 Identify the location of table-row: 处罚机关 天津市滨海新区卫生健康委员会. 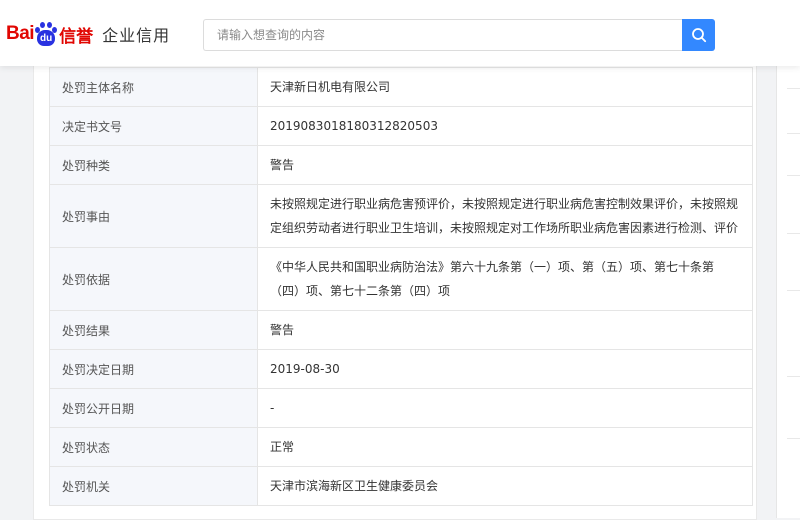
(401, 486).